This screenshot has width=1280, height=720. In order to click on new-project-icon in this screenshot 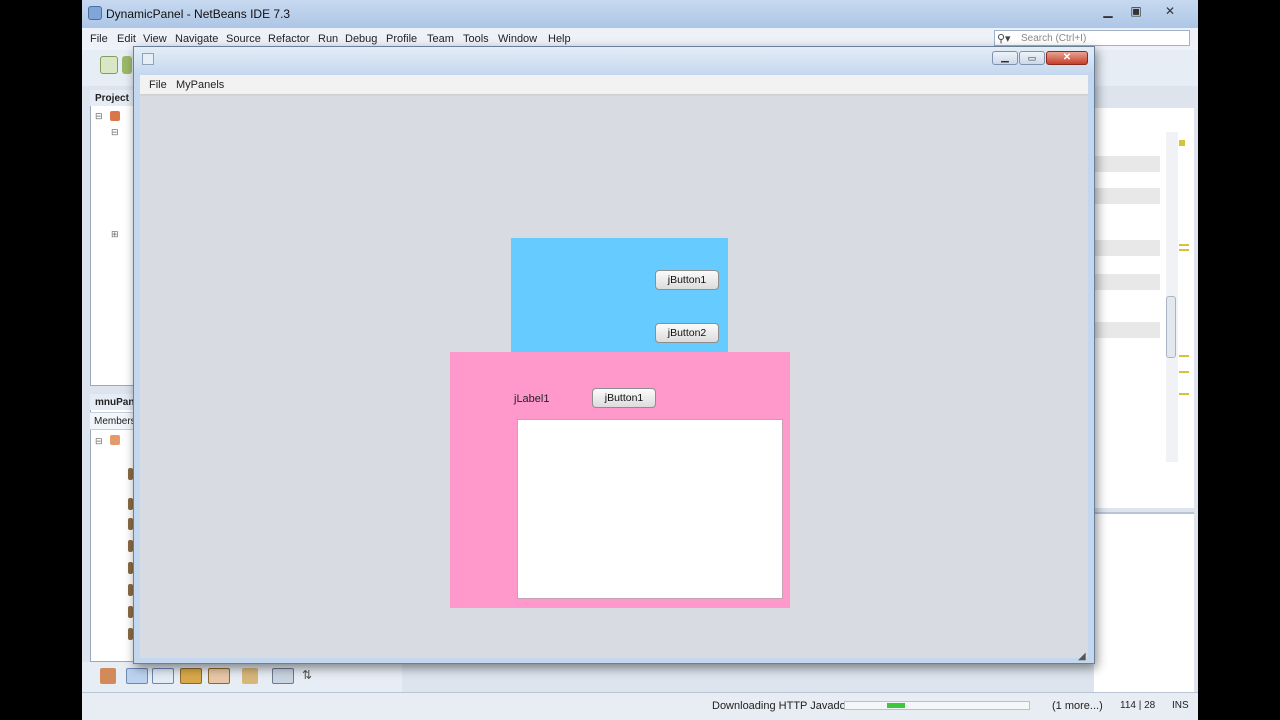, I will do `click(109, 65)`.